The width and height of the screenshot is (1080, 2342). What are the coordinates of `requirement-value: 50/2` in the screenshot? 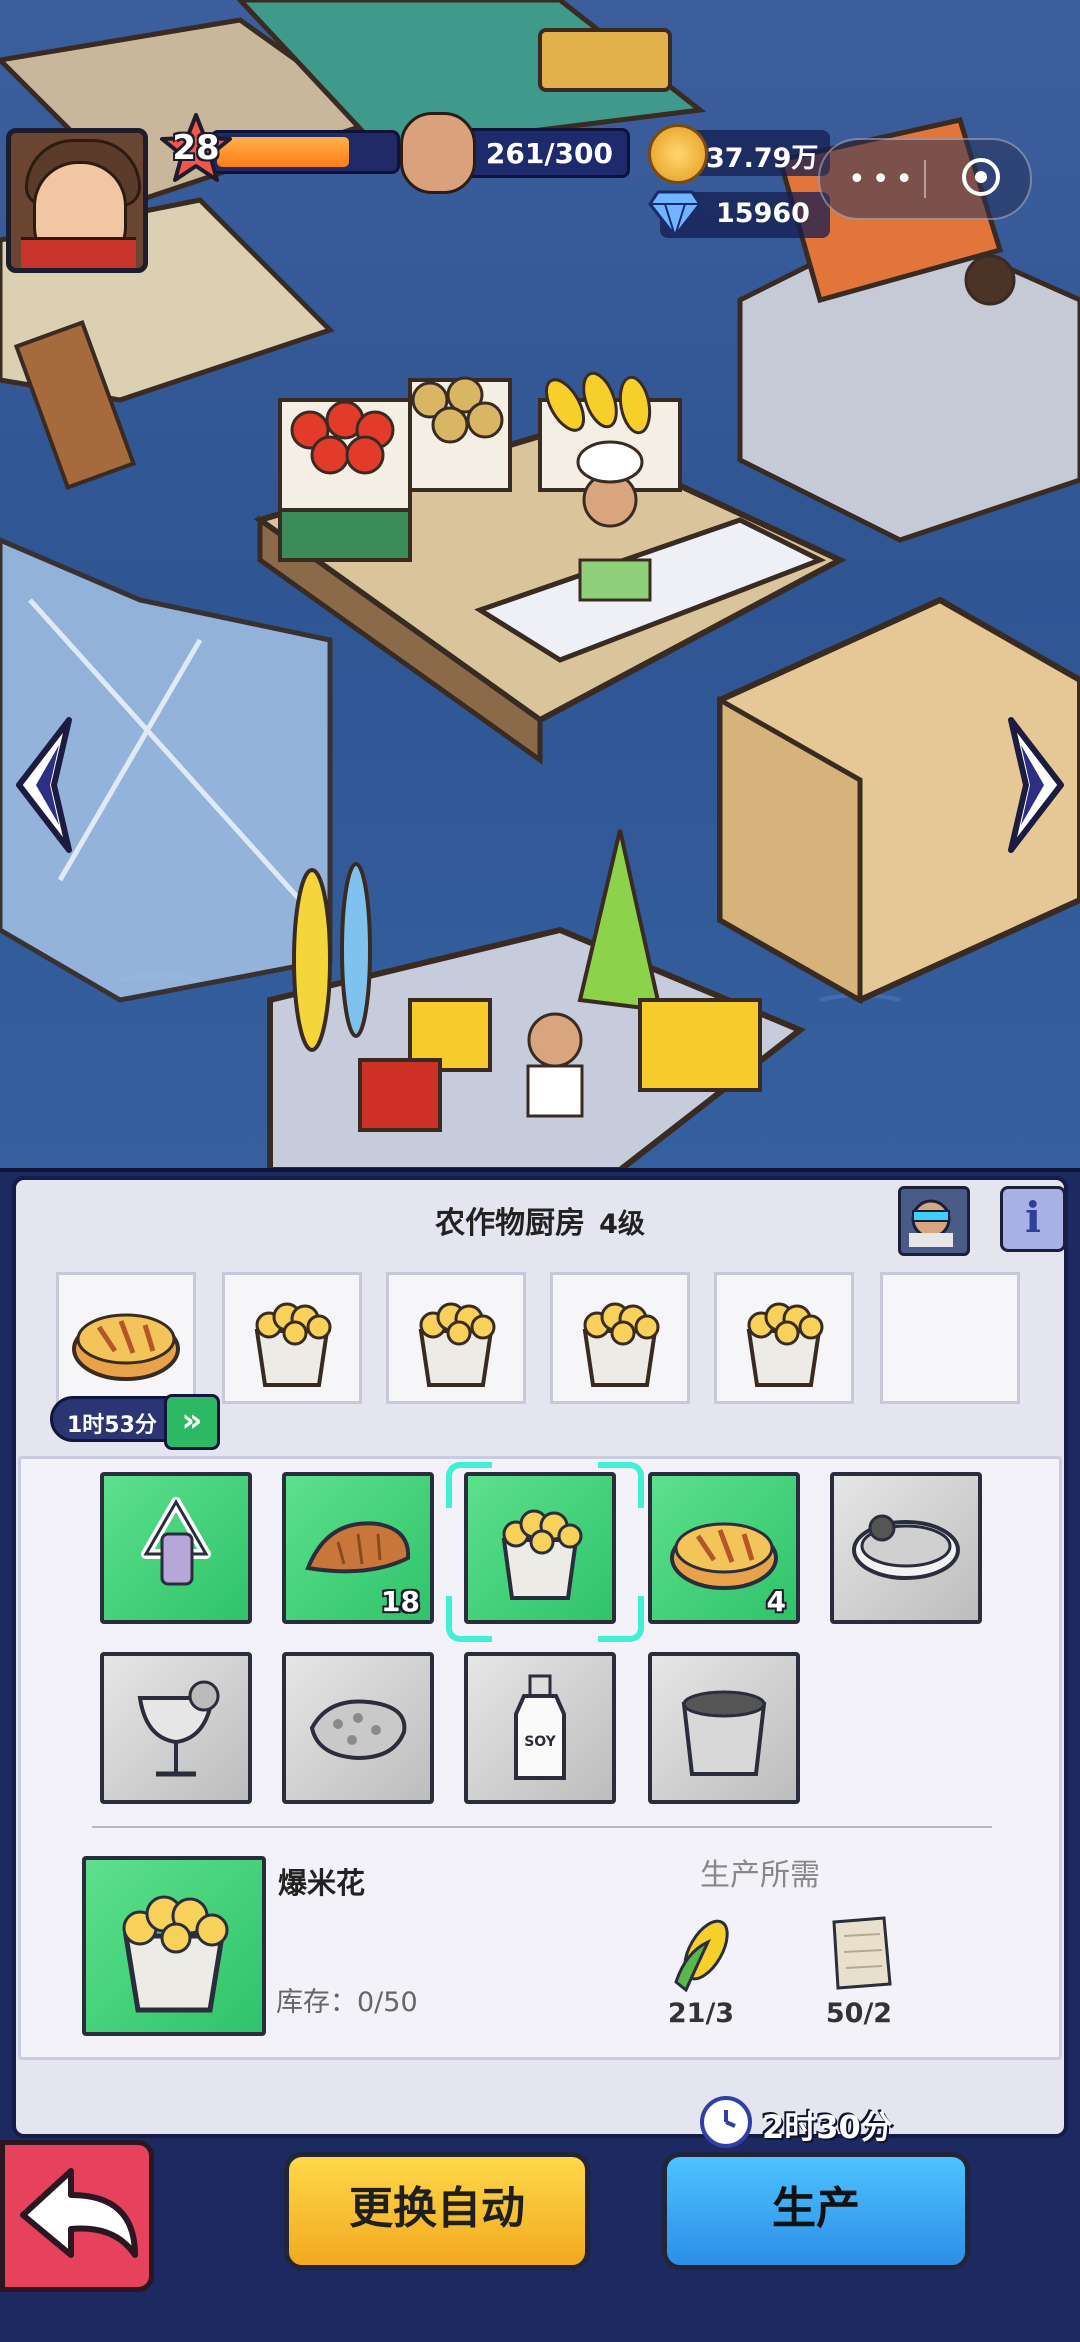 It's located at (859, 2013).